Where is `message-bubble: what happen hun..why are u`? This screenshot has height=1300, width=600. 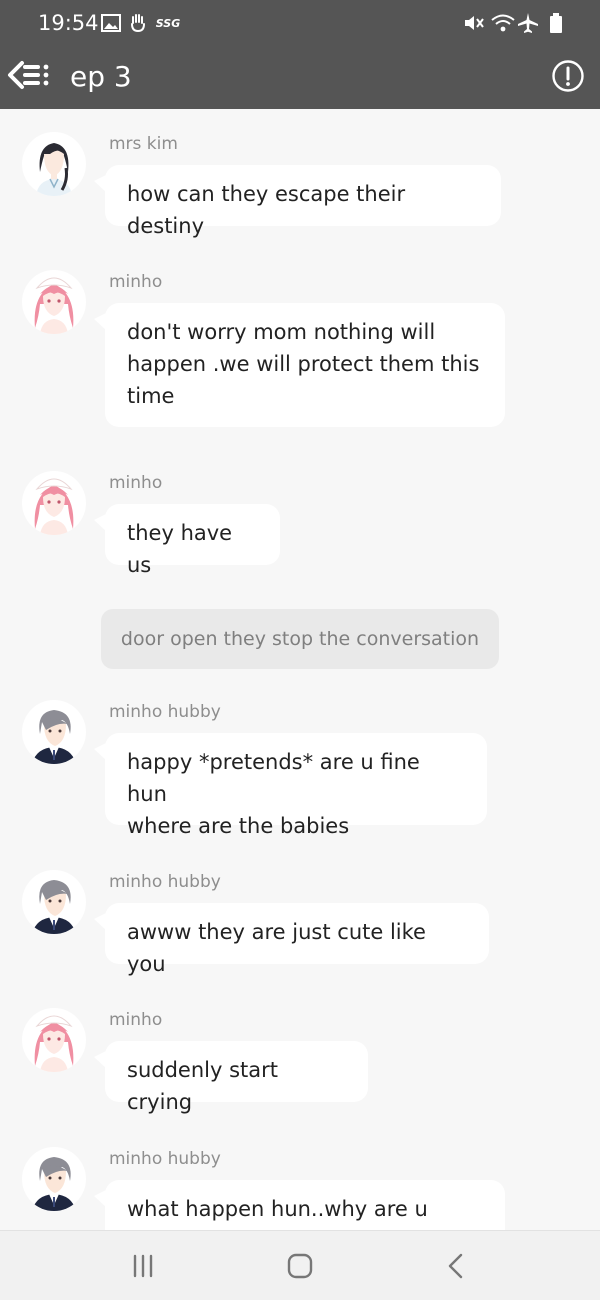
message-bubble: what happen hun..why are u is located at coordinates (299, 1205).